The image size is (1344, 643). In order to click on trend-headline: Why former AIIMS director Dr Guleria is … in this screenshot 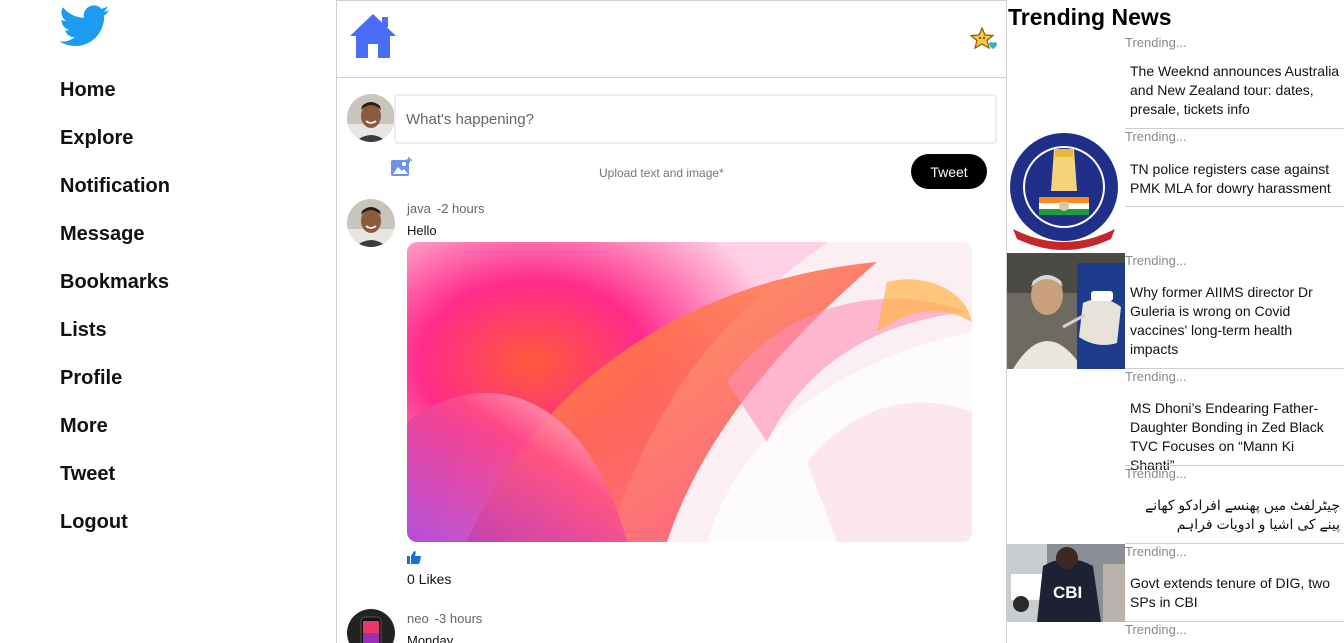, I will do `click(1235, 321)`.